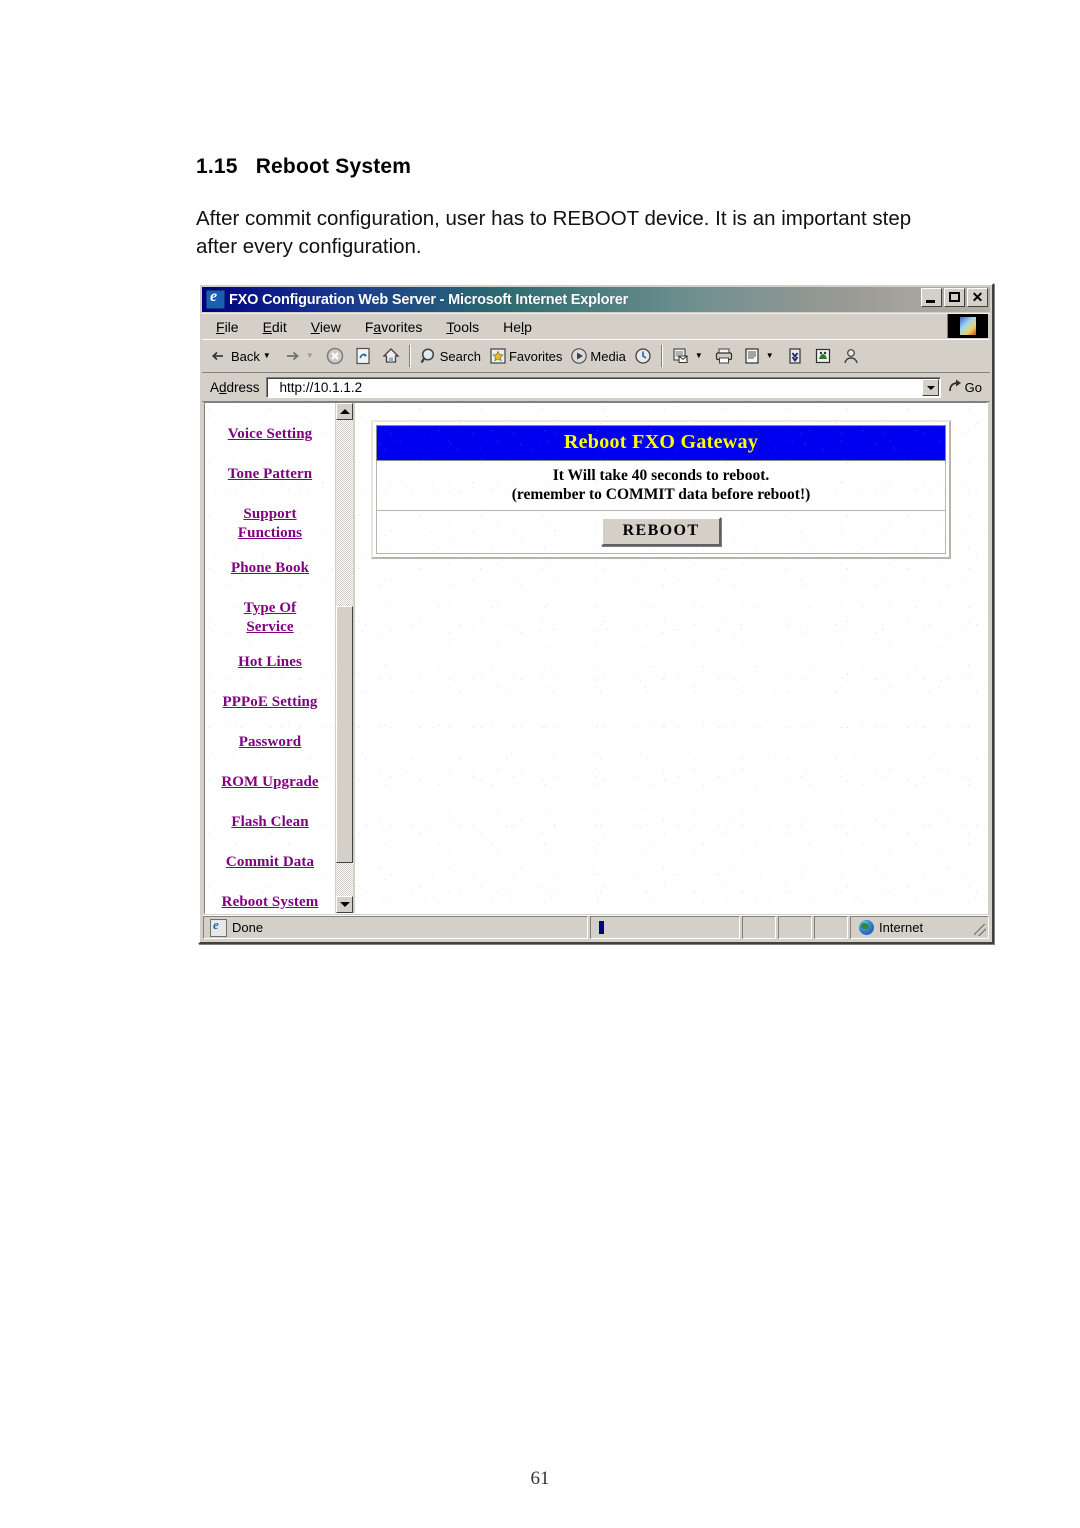  Describe the element at coordinates (326, 327) in the screenshot. I see `menu-item-view: View` at that location.